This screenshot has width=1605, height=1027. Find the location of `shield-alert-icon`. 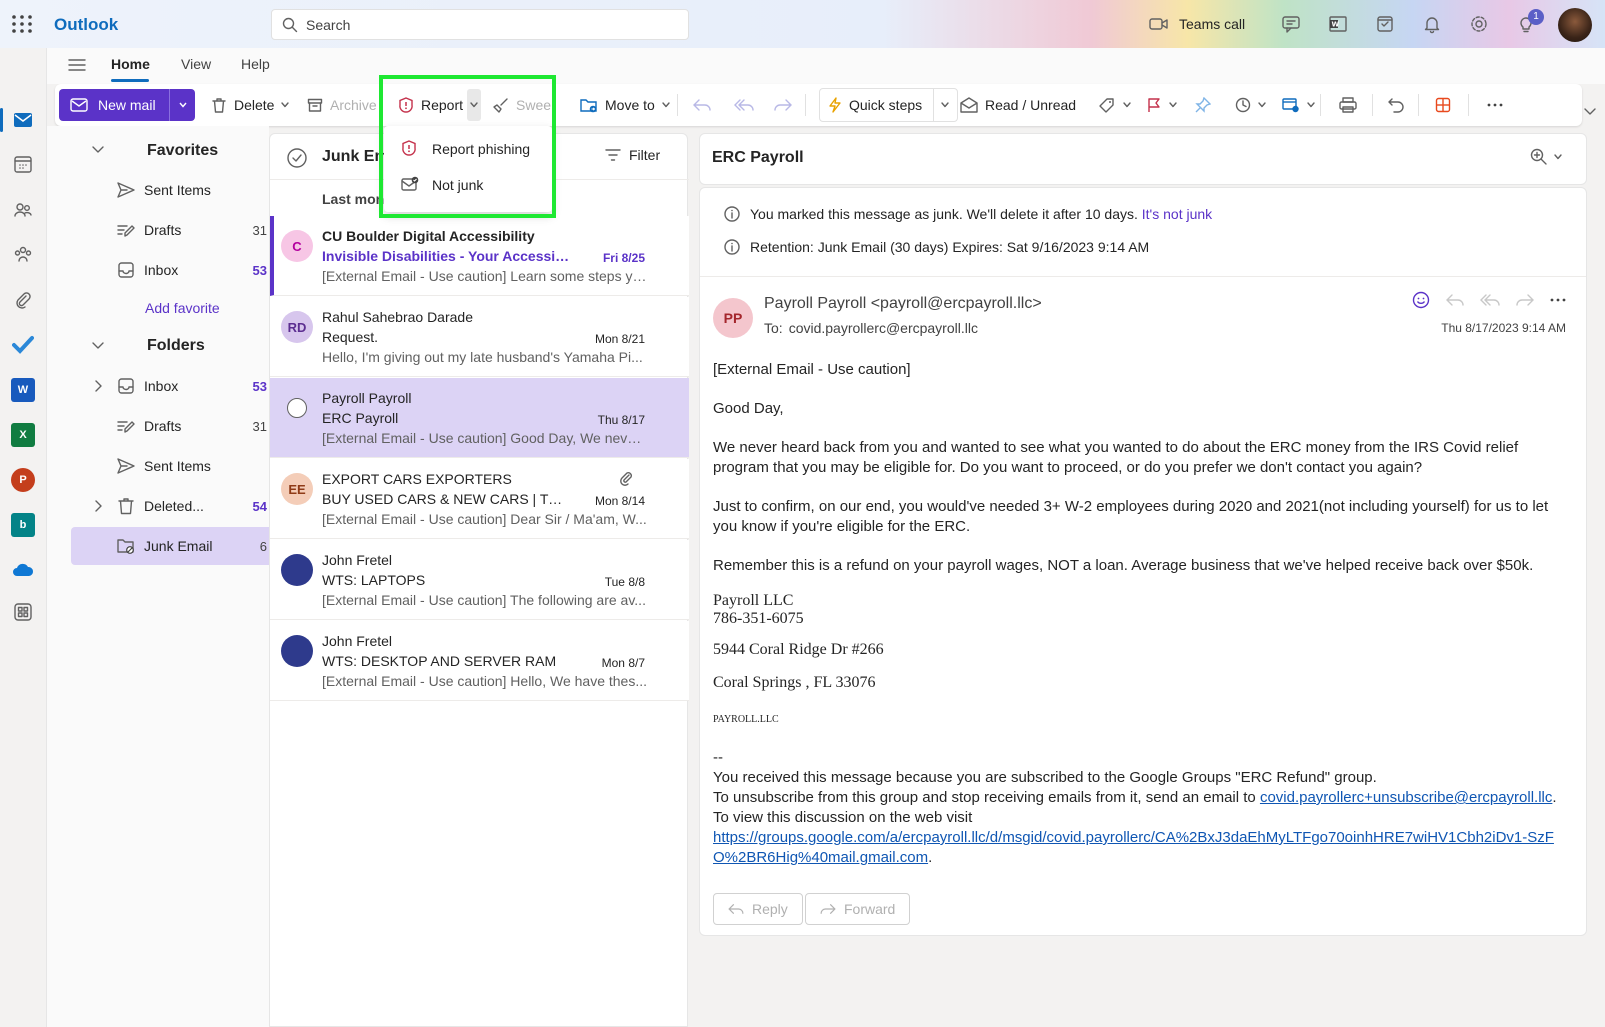

shield-alert-icon is located at coordinates (409, 148).